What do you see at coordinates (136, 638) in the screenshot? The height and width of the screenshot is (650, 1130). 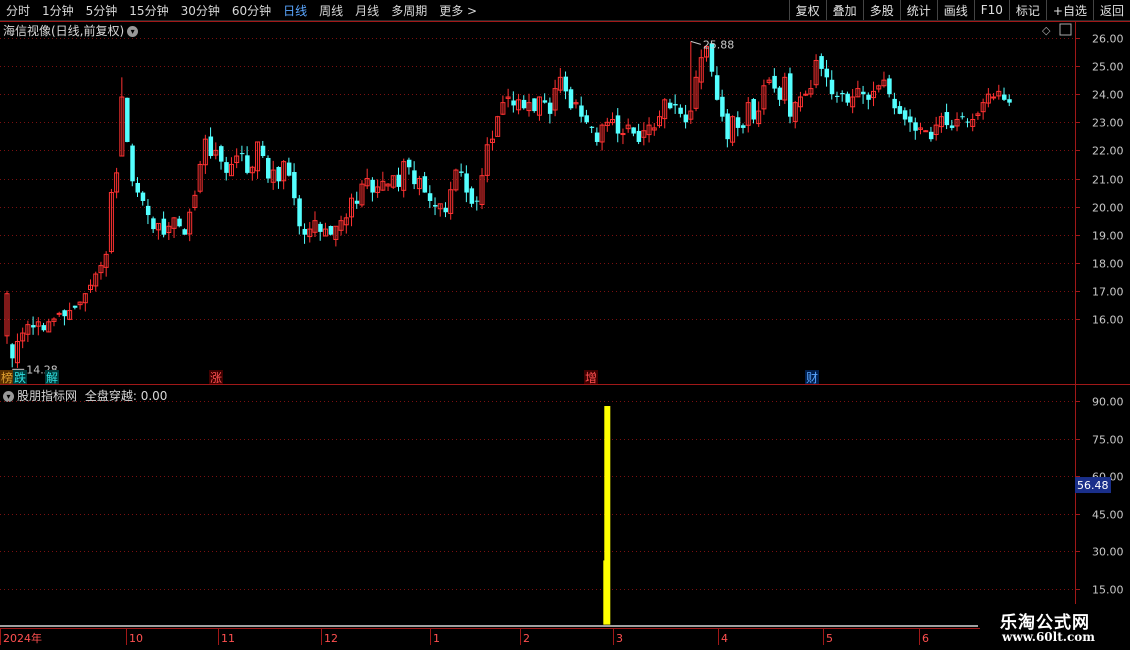 I see `time-axis-label: 10` at bounding box center [136, 638].